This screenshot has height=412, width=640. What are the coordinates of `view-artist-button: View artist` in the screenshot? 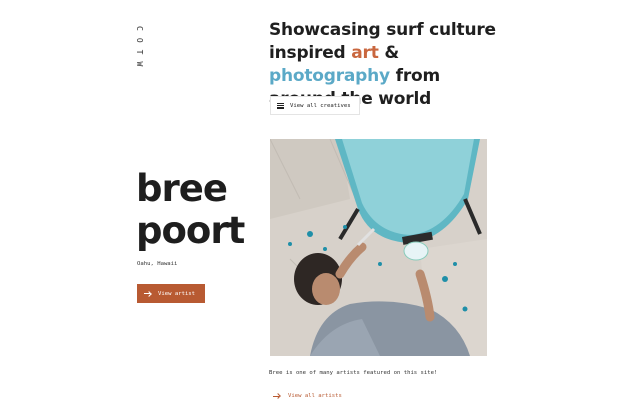 It's located at (171, 293).